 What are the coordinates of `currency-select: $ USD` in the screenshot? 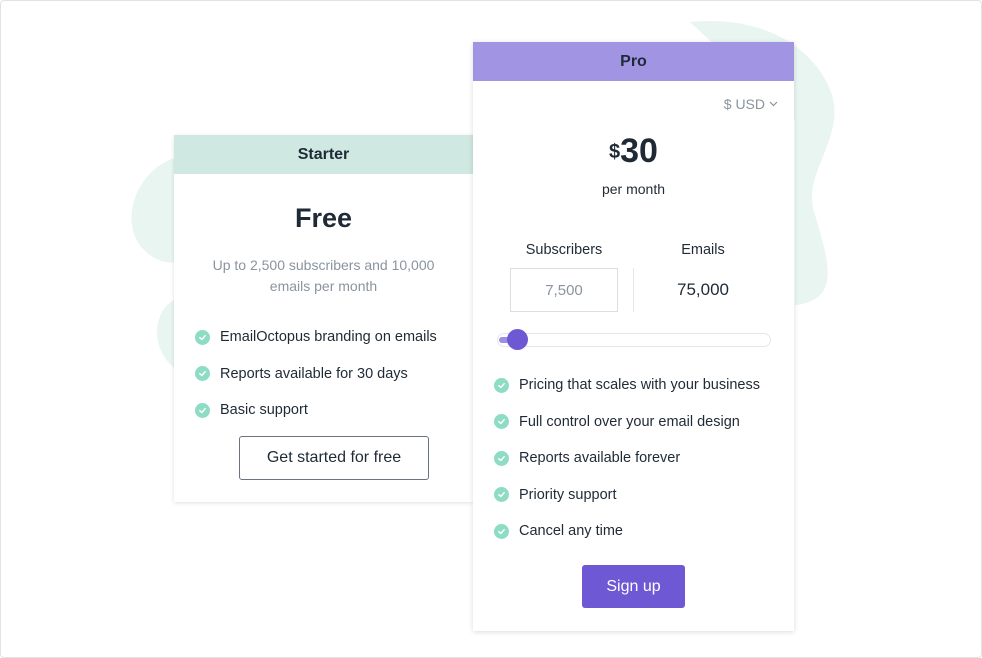 It's located at (751, 104).